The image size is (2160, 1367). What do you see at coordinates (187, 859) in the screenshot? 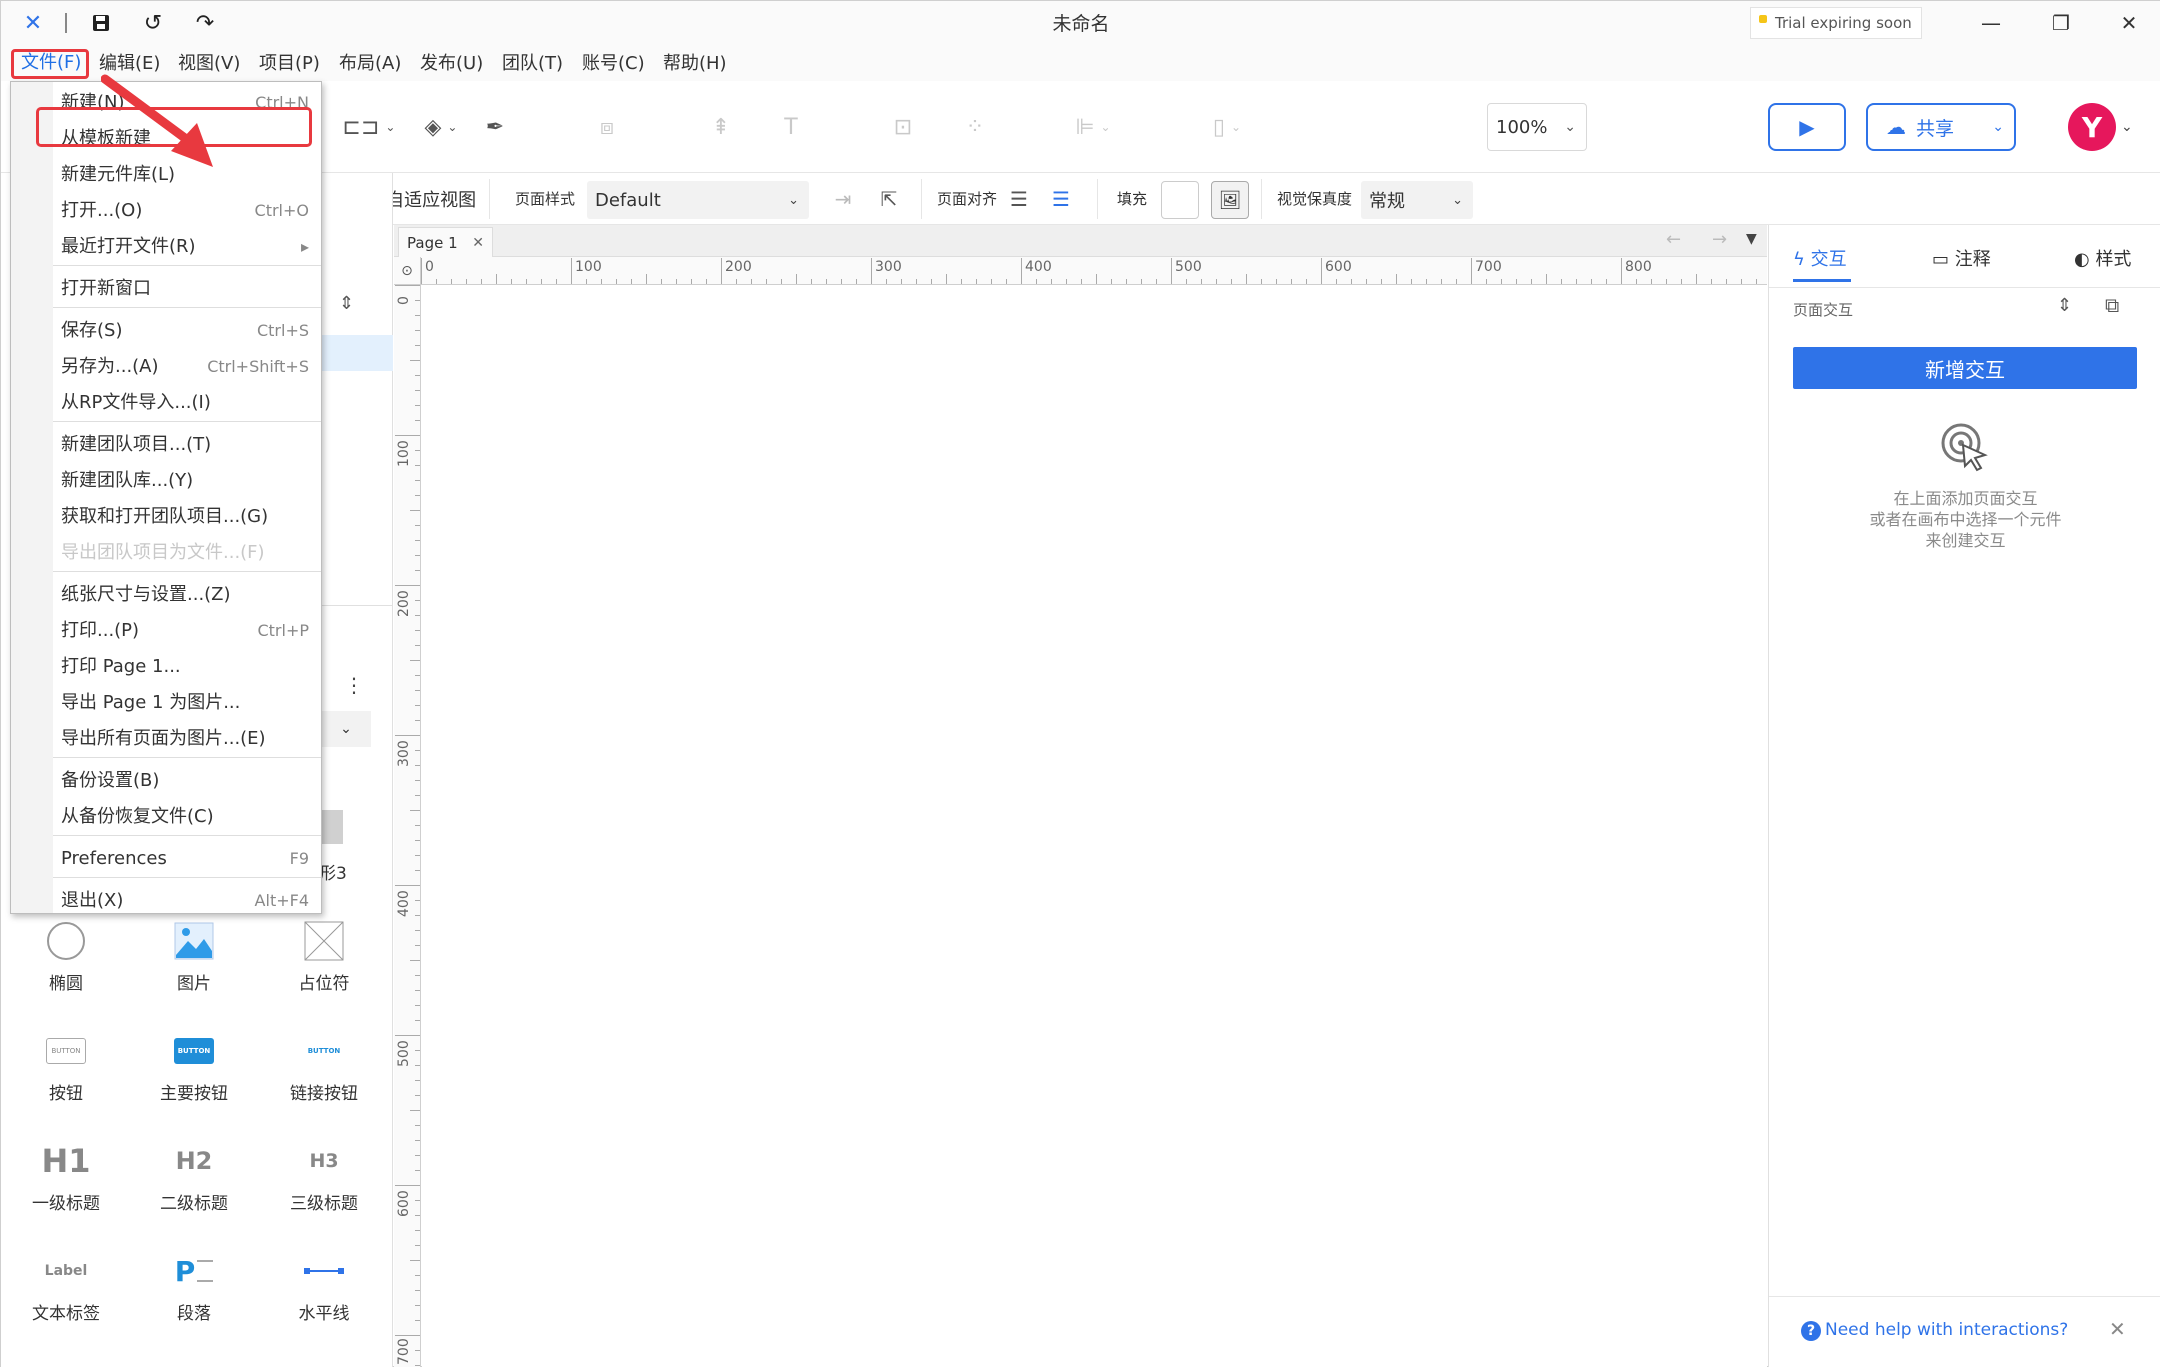
I see `menu-item-preferences: Preferences F9` at bounding box center [187, 859].